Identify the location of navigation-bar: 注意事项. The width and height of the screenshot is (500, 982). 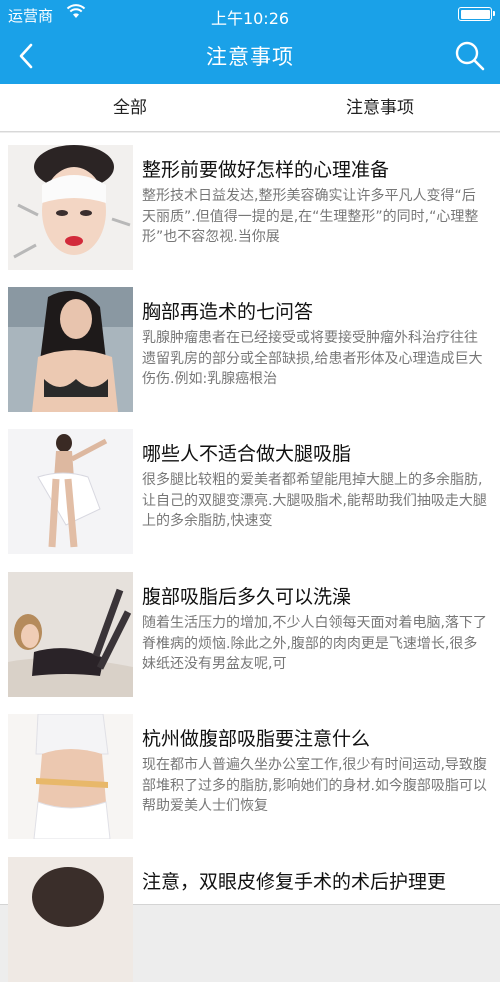
(250, 56).